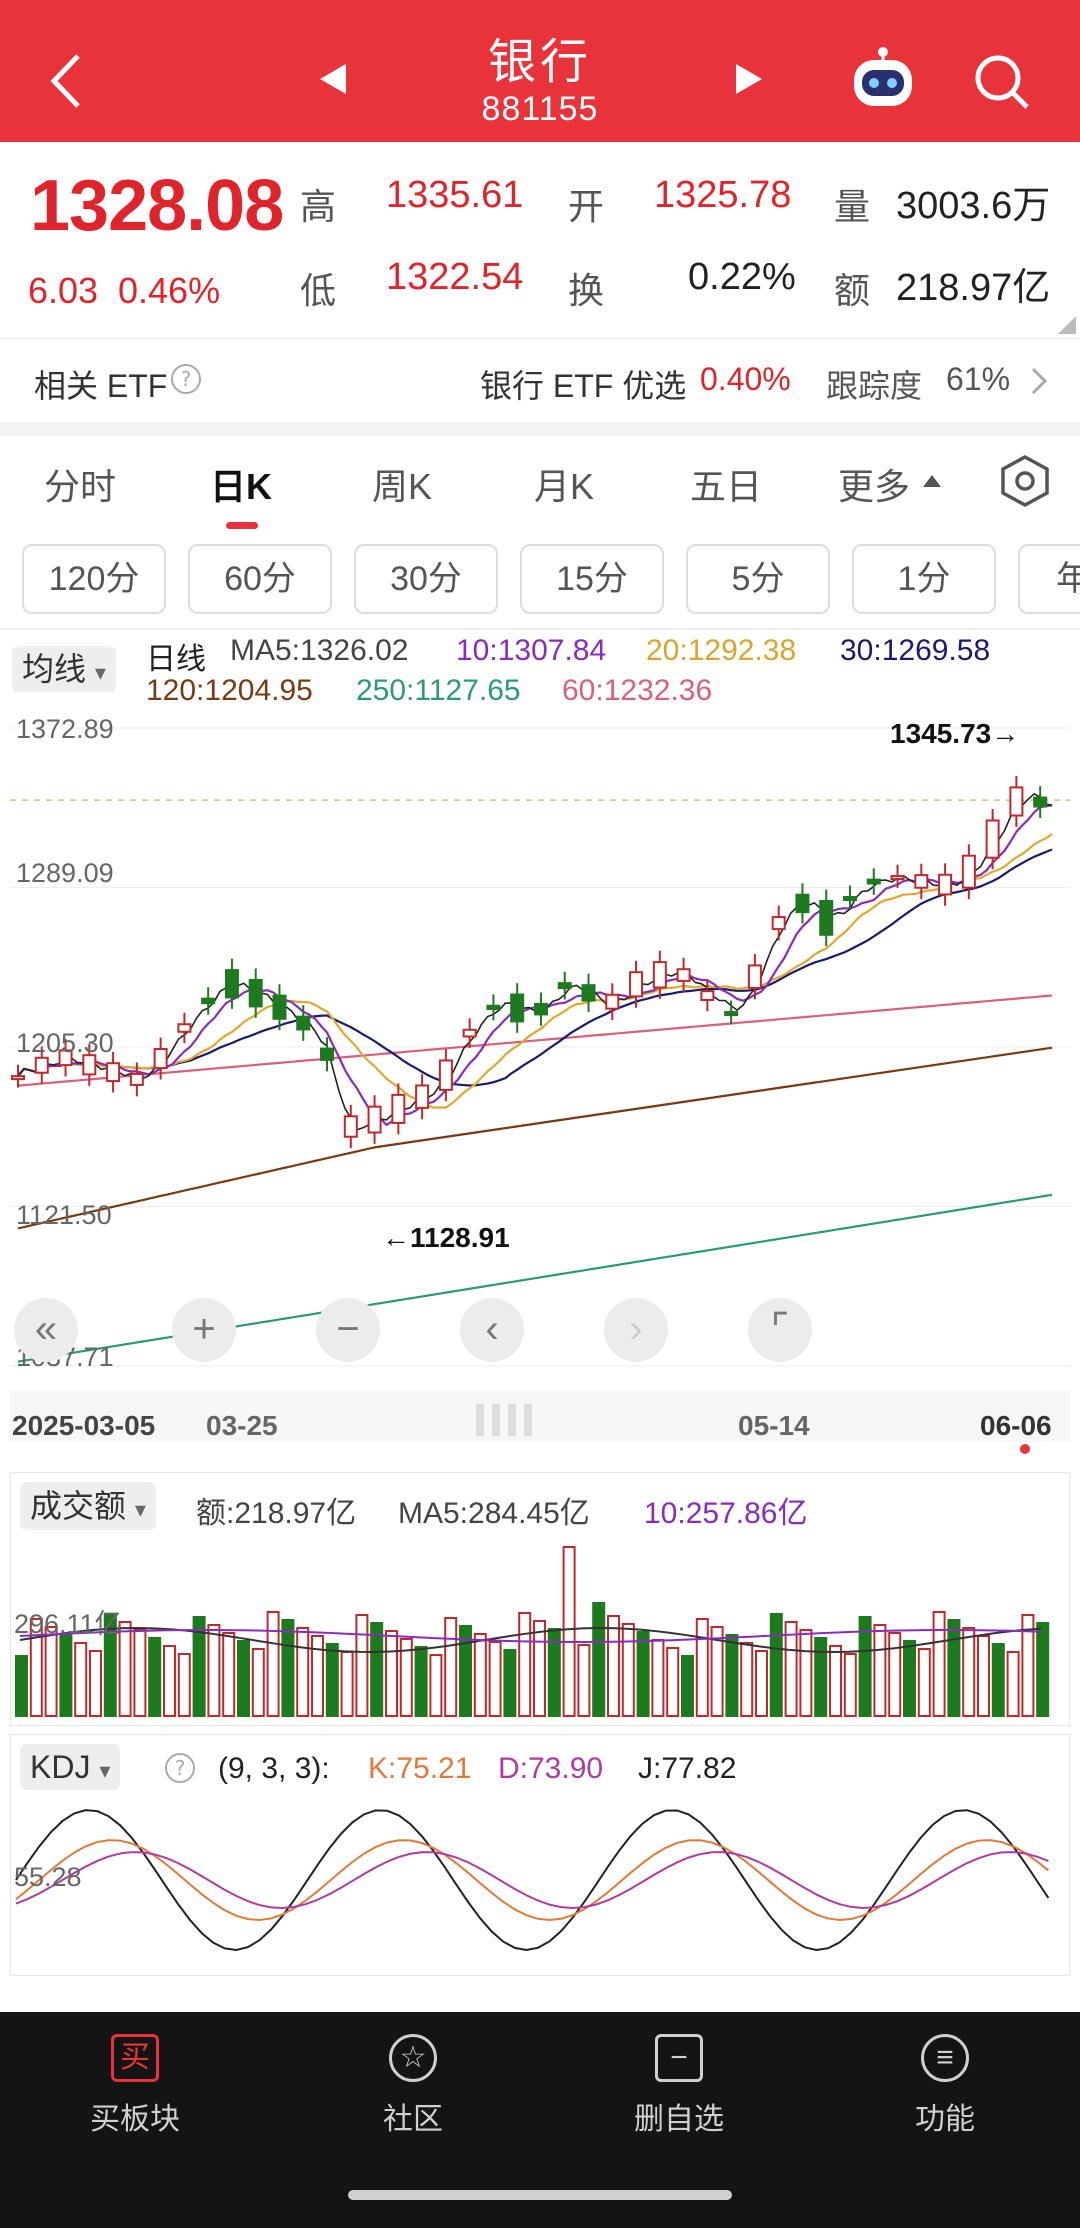 The height and width of the screenshot is (2228, 1080). Describe the element at coordinates (883, 78) in the screenshot. I see `robot-assistant-icon` at that location.